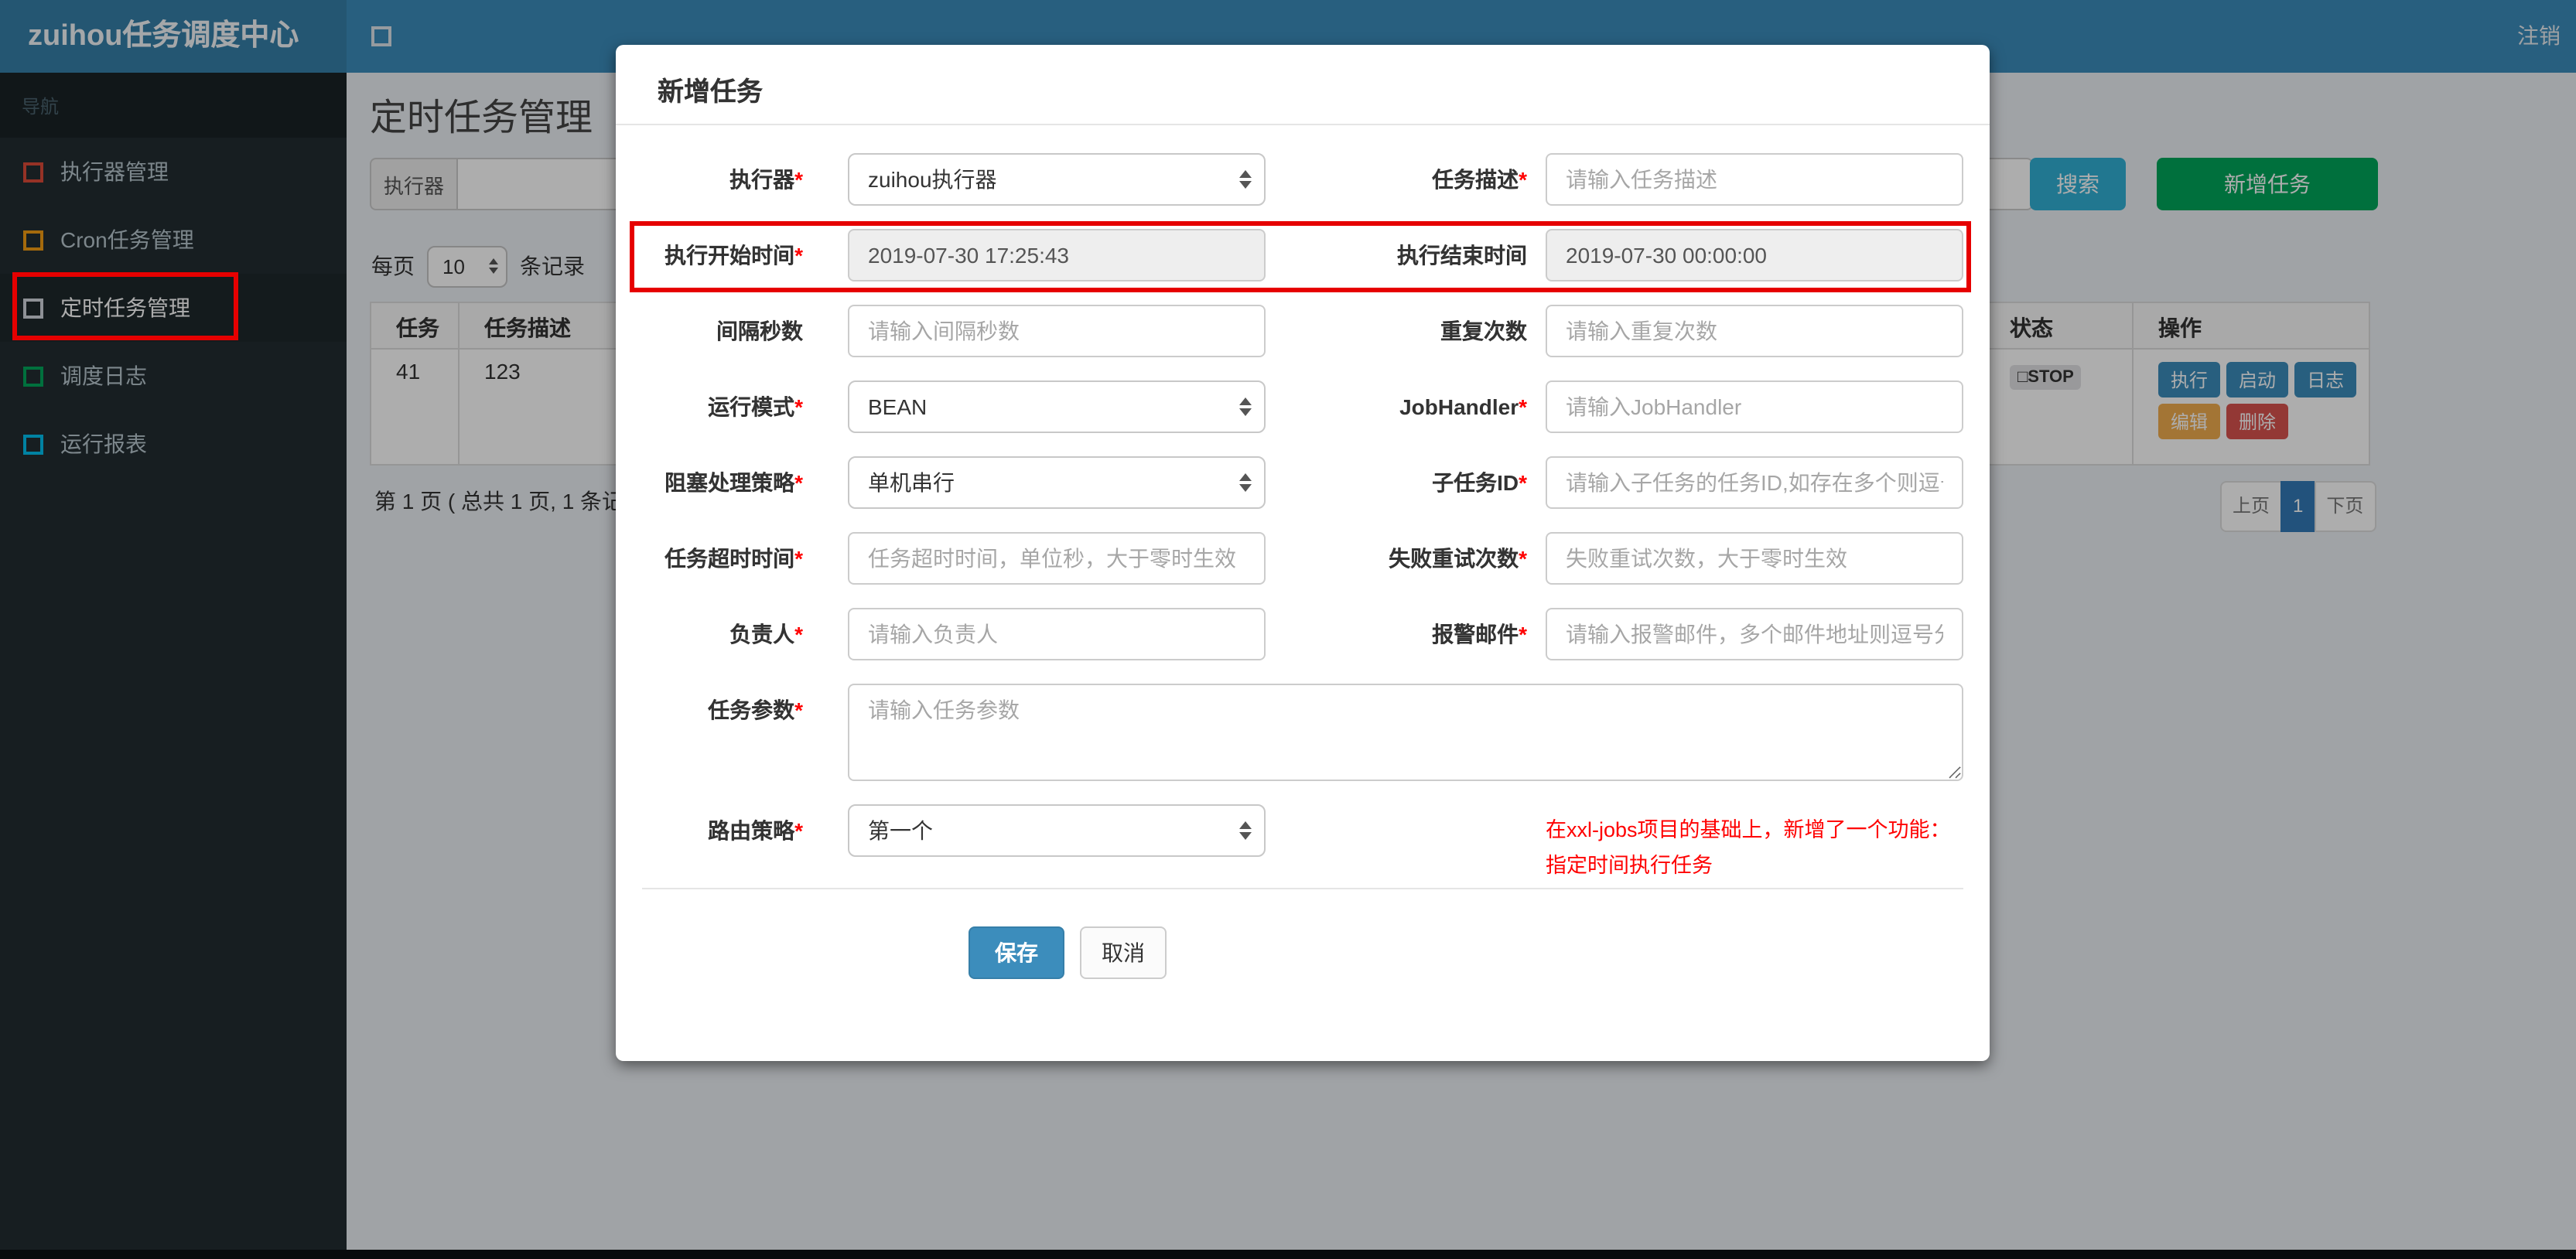  Describe the element at coordinates (766, 179) in the screenshot. I see `field-label-executor: 执行器*` at that location.